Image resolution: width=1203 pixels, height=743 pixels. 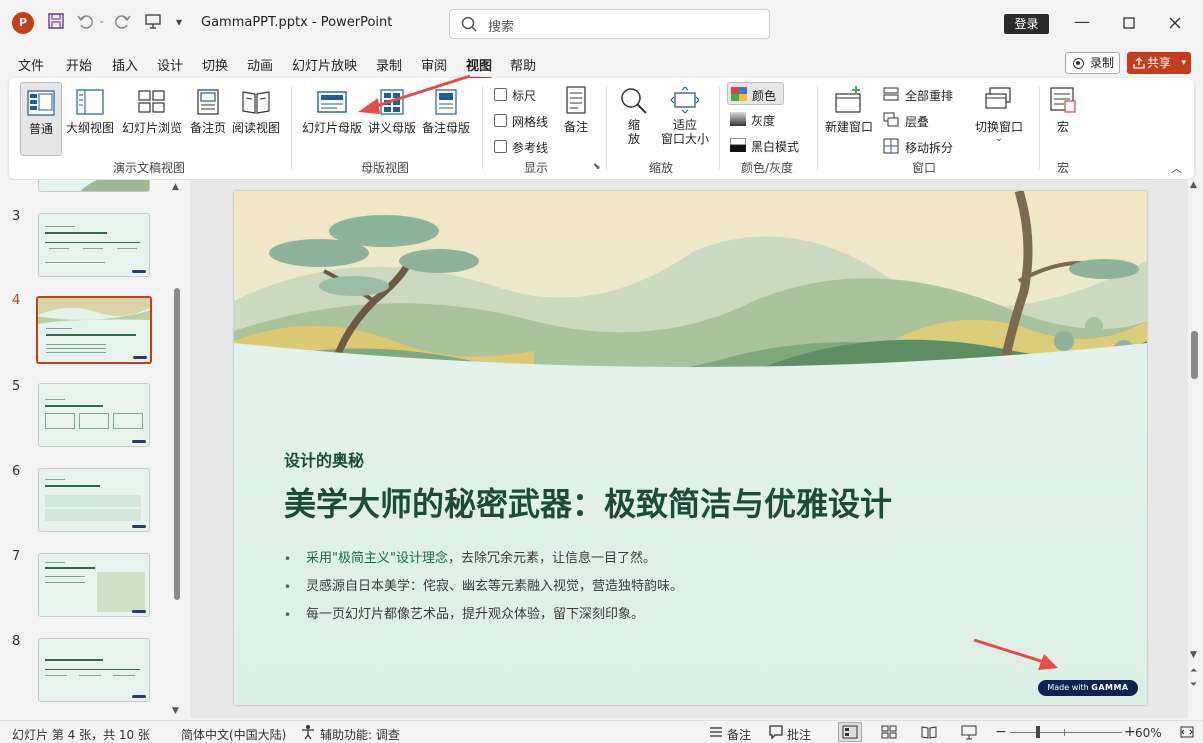 I want to click on arrange-all-button: 全部重排, so click(x=918, y=95).